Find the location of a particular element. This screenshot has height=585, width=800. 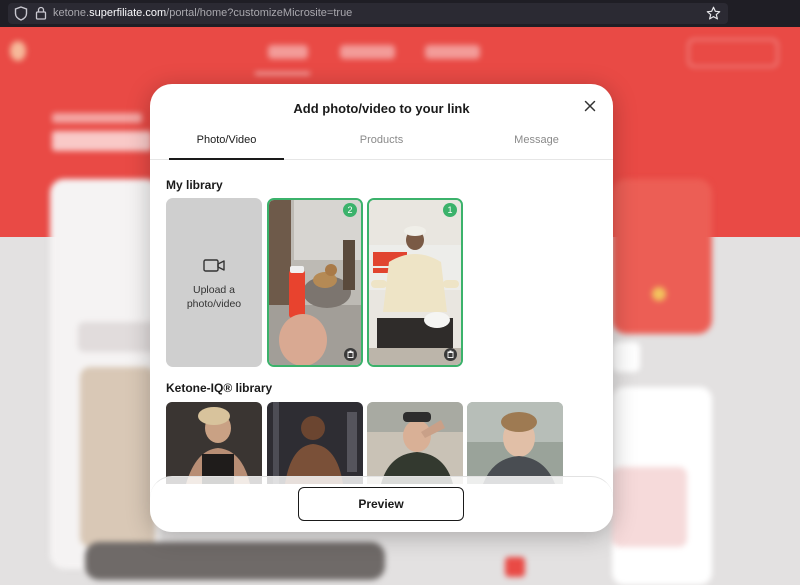

tab-message: Message is located at coordinates (536, 147).